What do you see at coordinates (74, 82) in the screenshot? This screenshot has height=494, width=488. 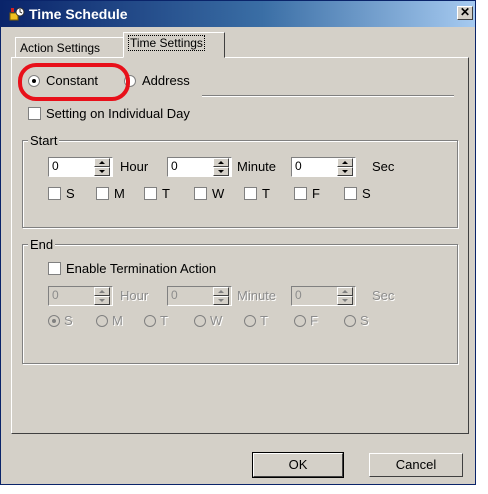 I see `constant-highlight-annotation` at bounding box center [74, 82].